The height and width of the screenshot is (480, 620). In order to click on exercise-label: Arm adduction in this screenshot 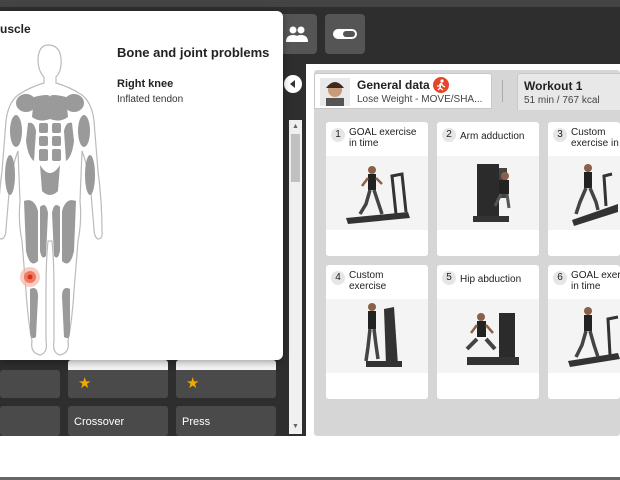, I will do `click(492, 136)`.